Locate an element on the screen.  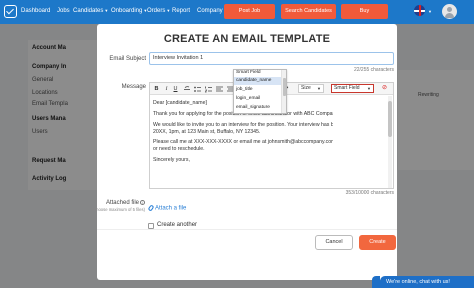
italic-button: I is located at coordinates (166, 89).